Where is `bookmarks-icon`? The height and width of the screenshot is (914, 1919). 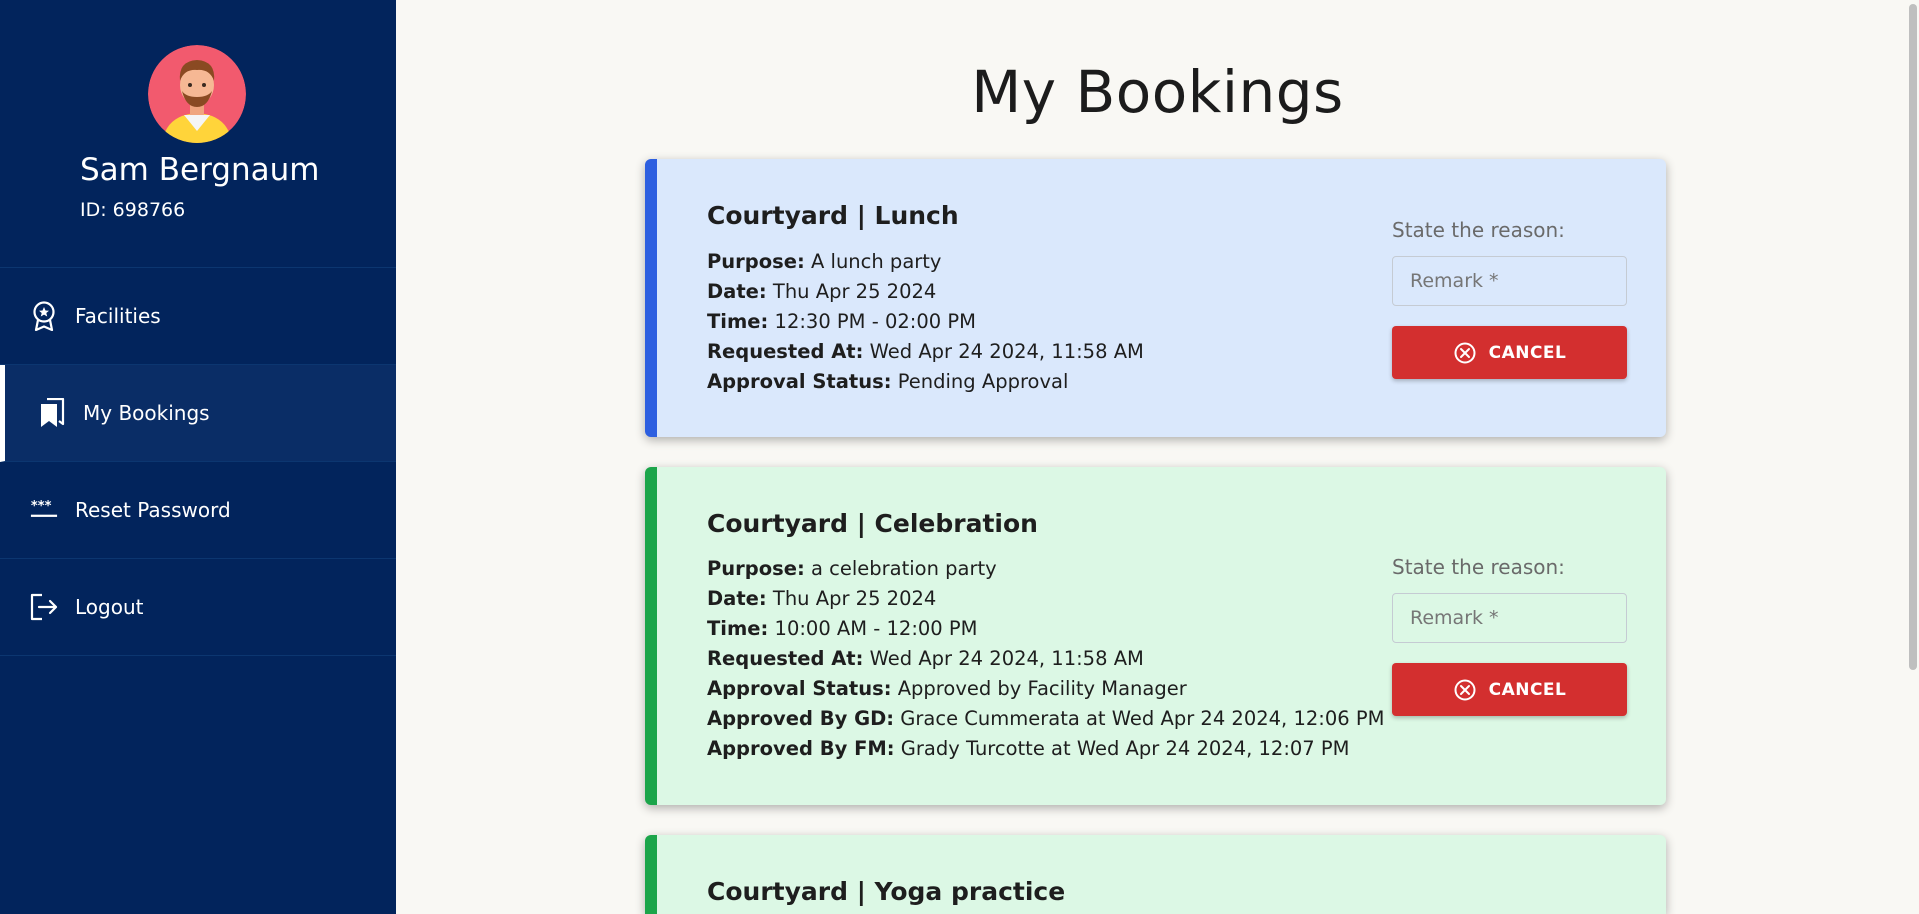 bookmarks-icon is located at coordinates (52, 413).